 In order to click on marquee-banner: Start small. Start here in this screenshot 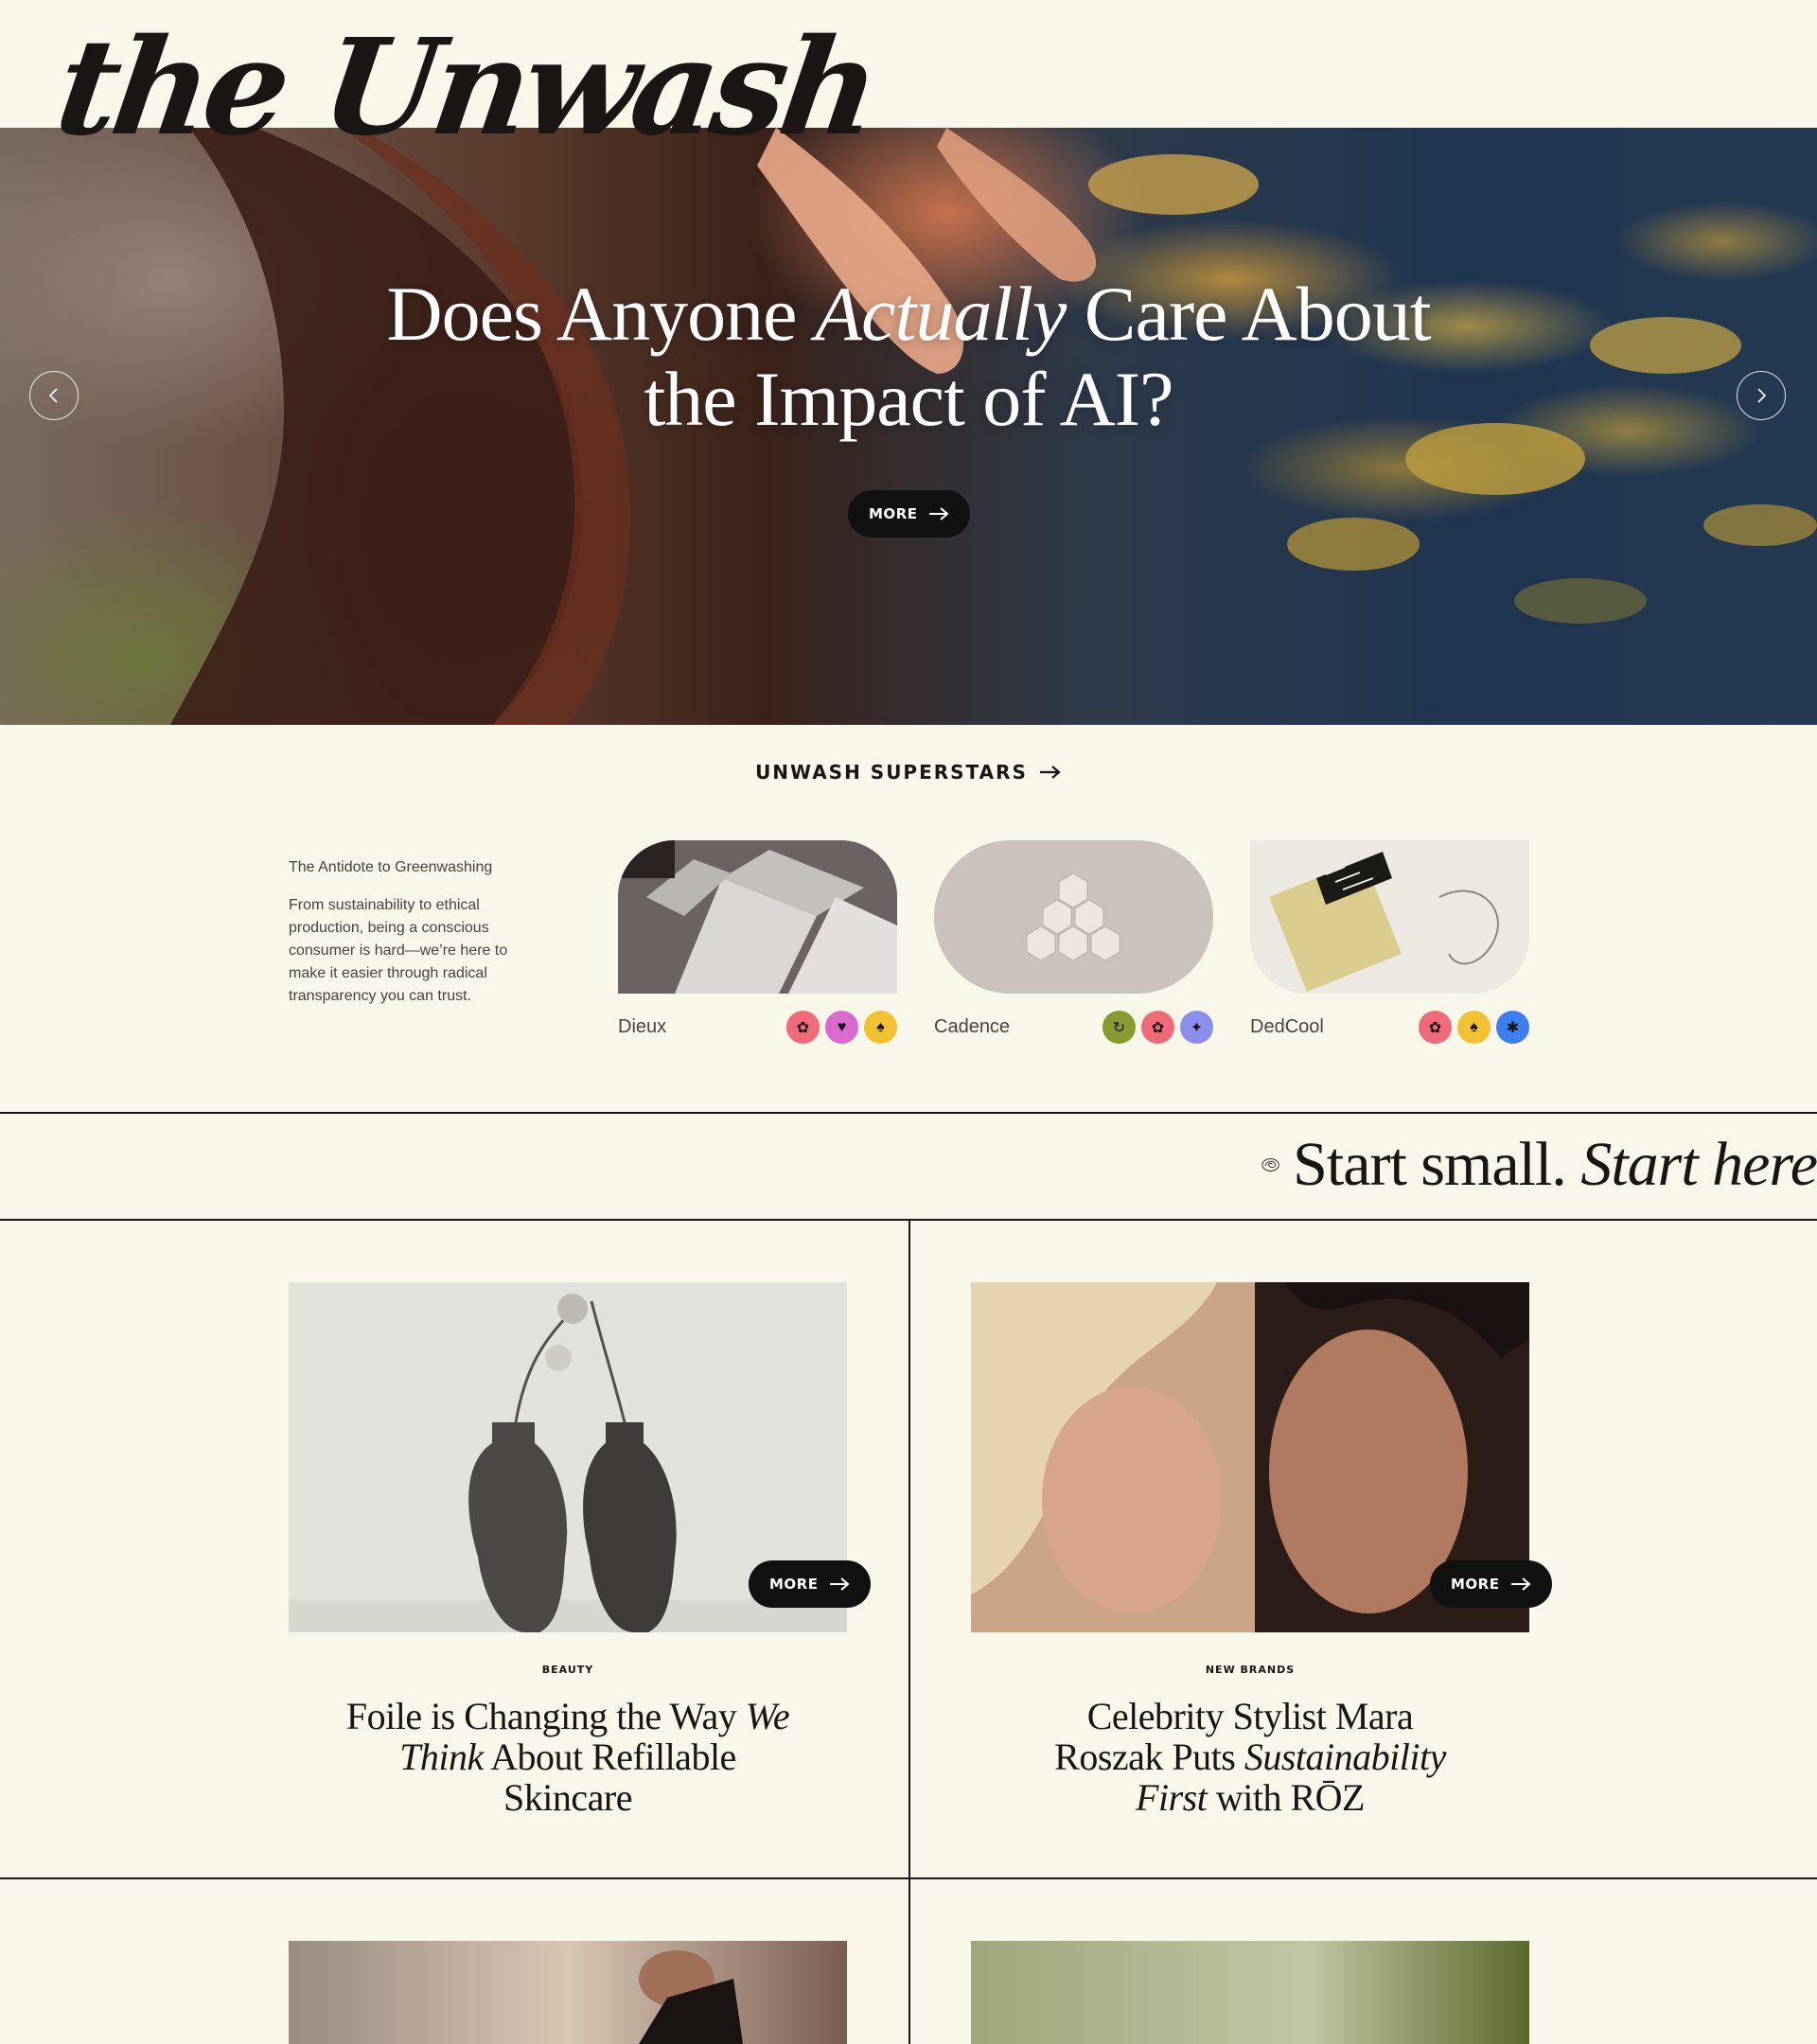, I will do `click(1539, 1164)`.